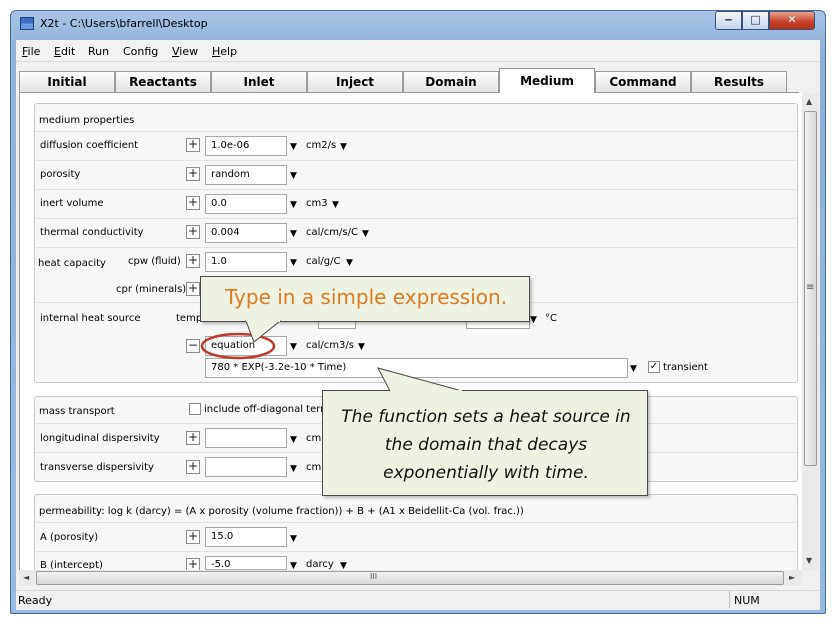  I want to click on heat-source-type-dropdown-icon: ▼, so click(293, 347).